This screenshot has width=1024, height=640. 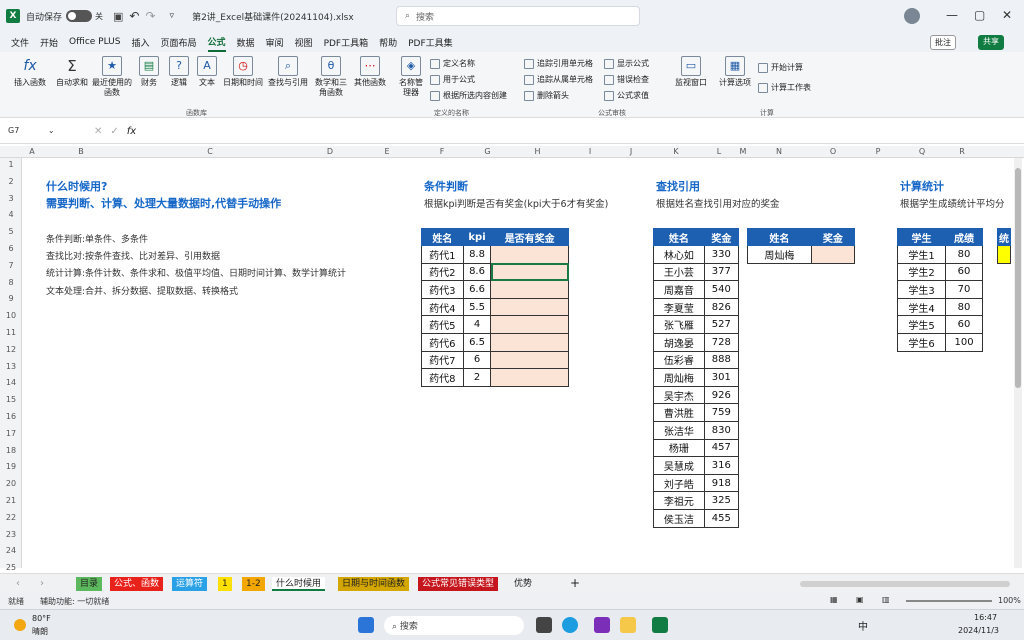 I want to click on table-cell: 5.5, so click(x=477, y=307).